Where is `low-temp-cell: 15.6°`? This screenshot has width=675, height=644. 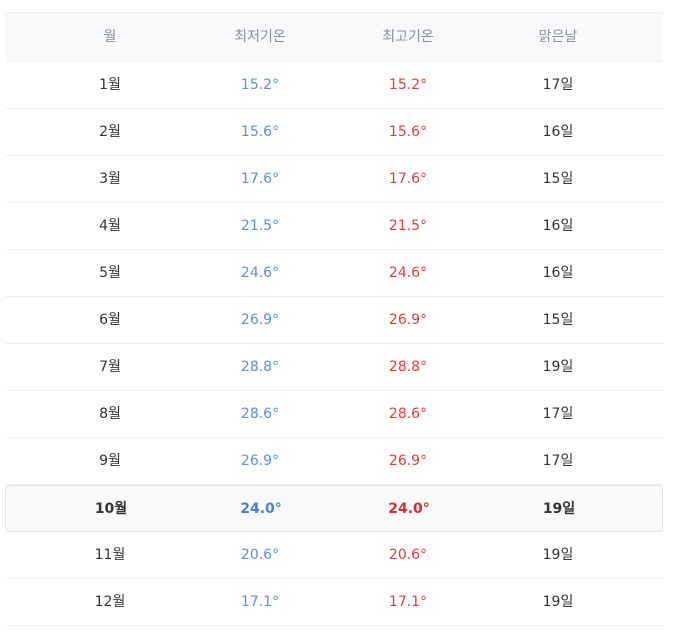
low-temp-cell: 15.6° is located at coordinates (260, 132).